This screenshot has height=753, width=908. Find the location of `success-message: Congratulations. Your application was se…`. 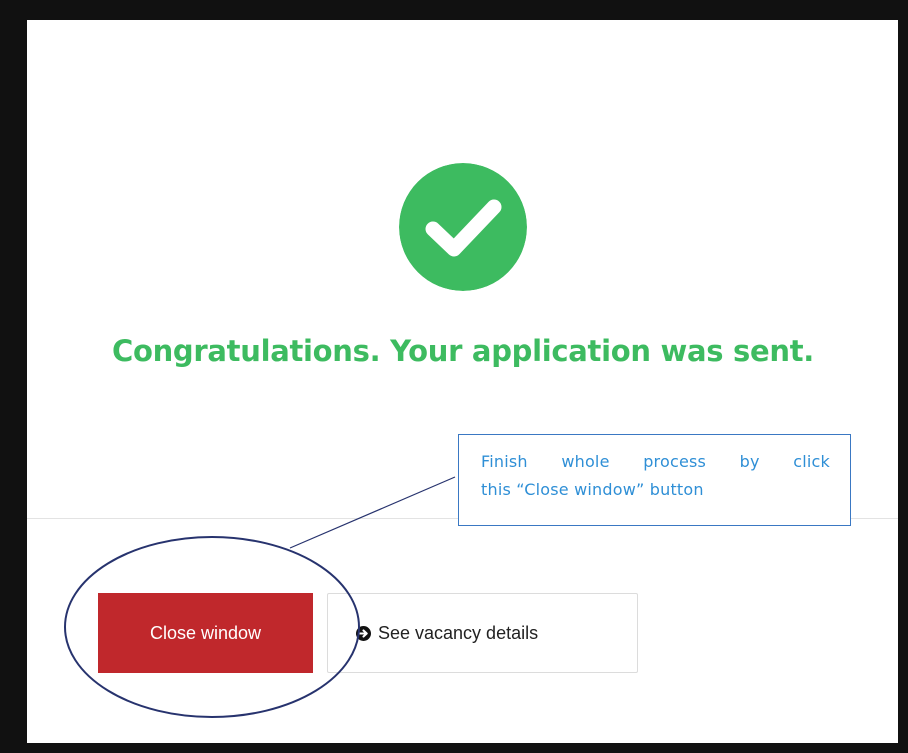

success-message: Congratulations. Your application was se… is located at coordinates (463, 351).